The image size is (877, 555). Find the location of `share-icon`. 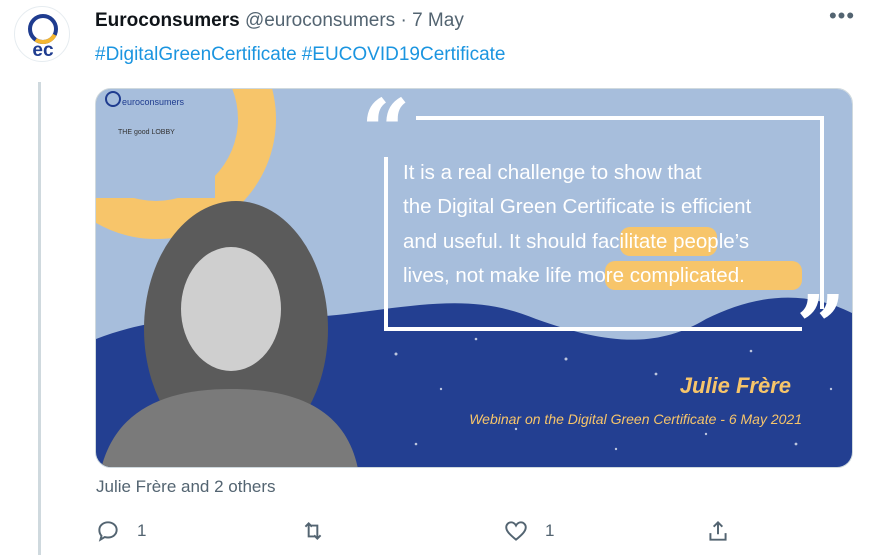

share-icon is located at coordinates (718, 530).